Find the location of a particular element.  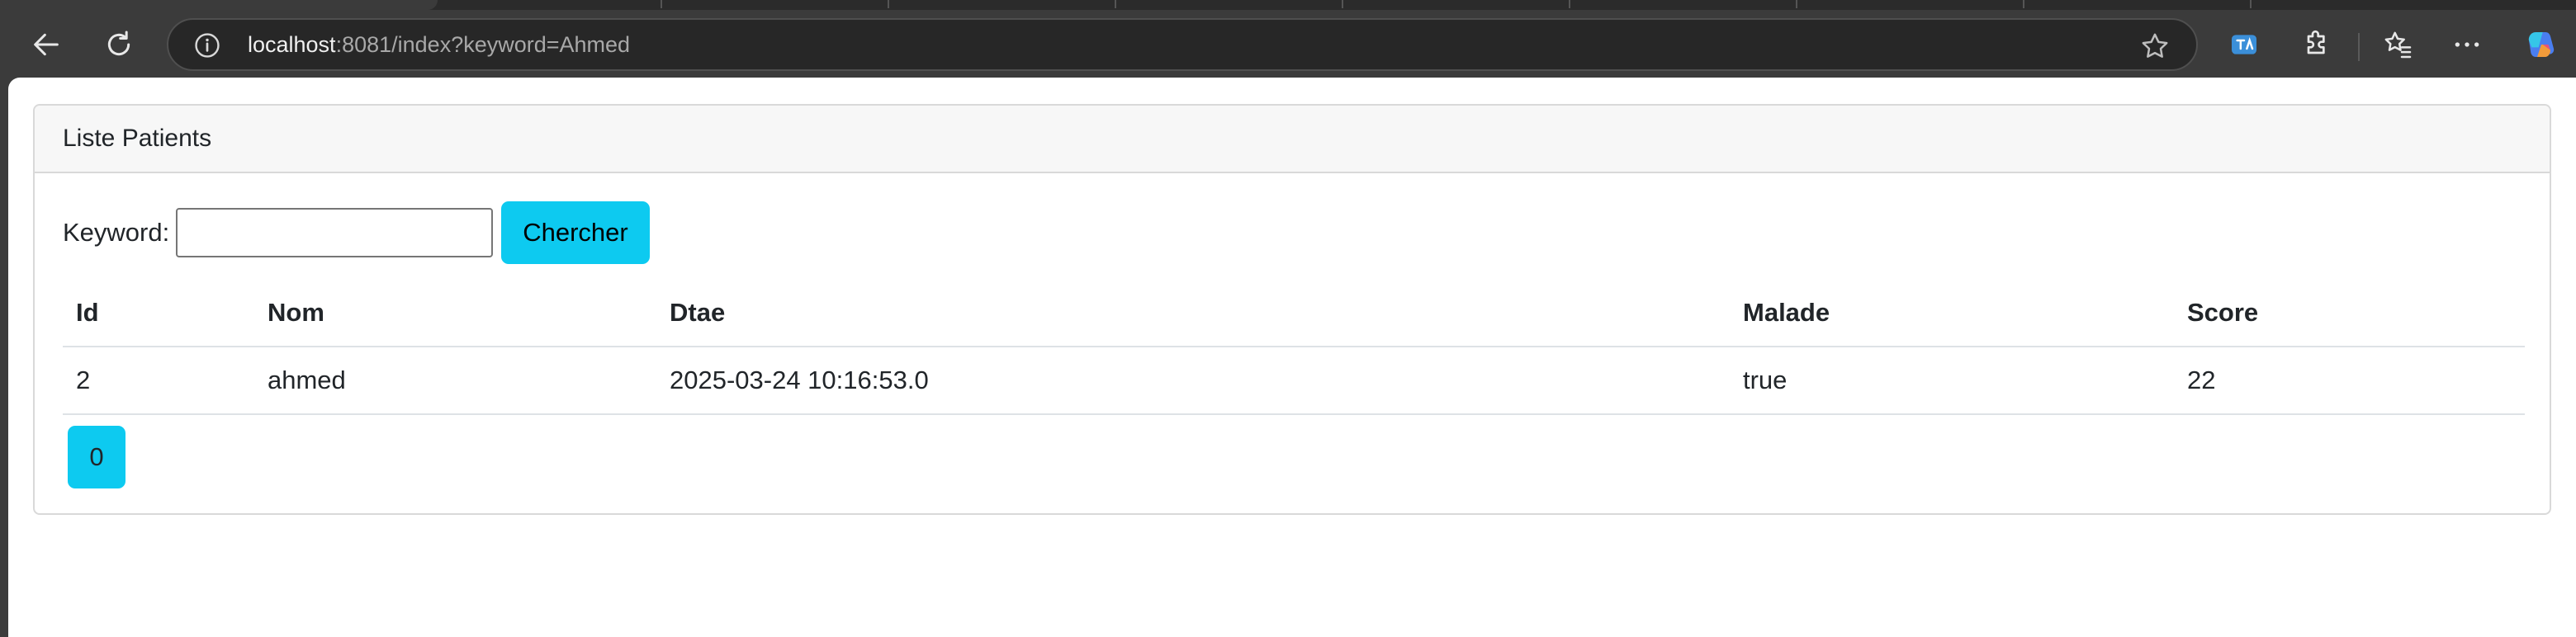

puzzle-icon is located at coordinates (2317, 44).